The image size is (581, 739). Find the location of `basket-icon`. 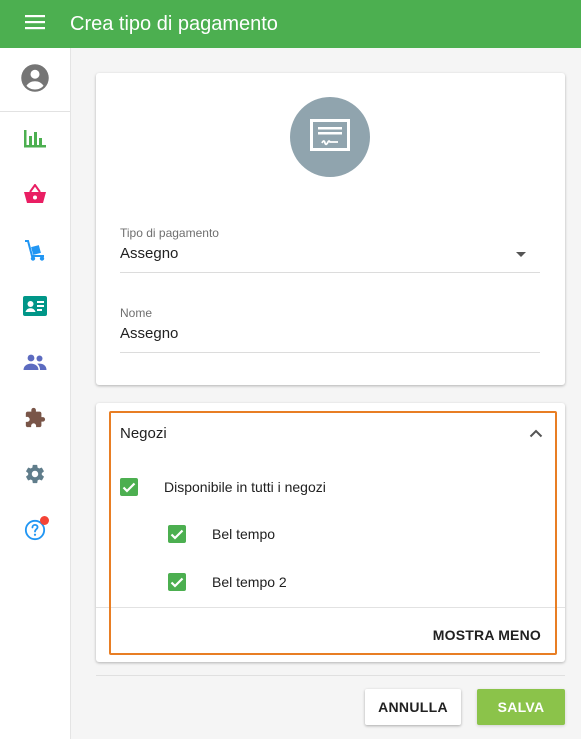

basket-icon is located at coordinates (35, 195).